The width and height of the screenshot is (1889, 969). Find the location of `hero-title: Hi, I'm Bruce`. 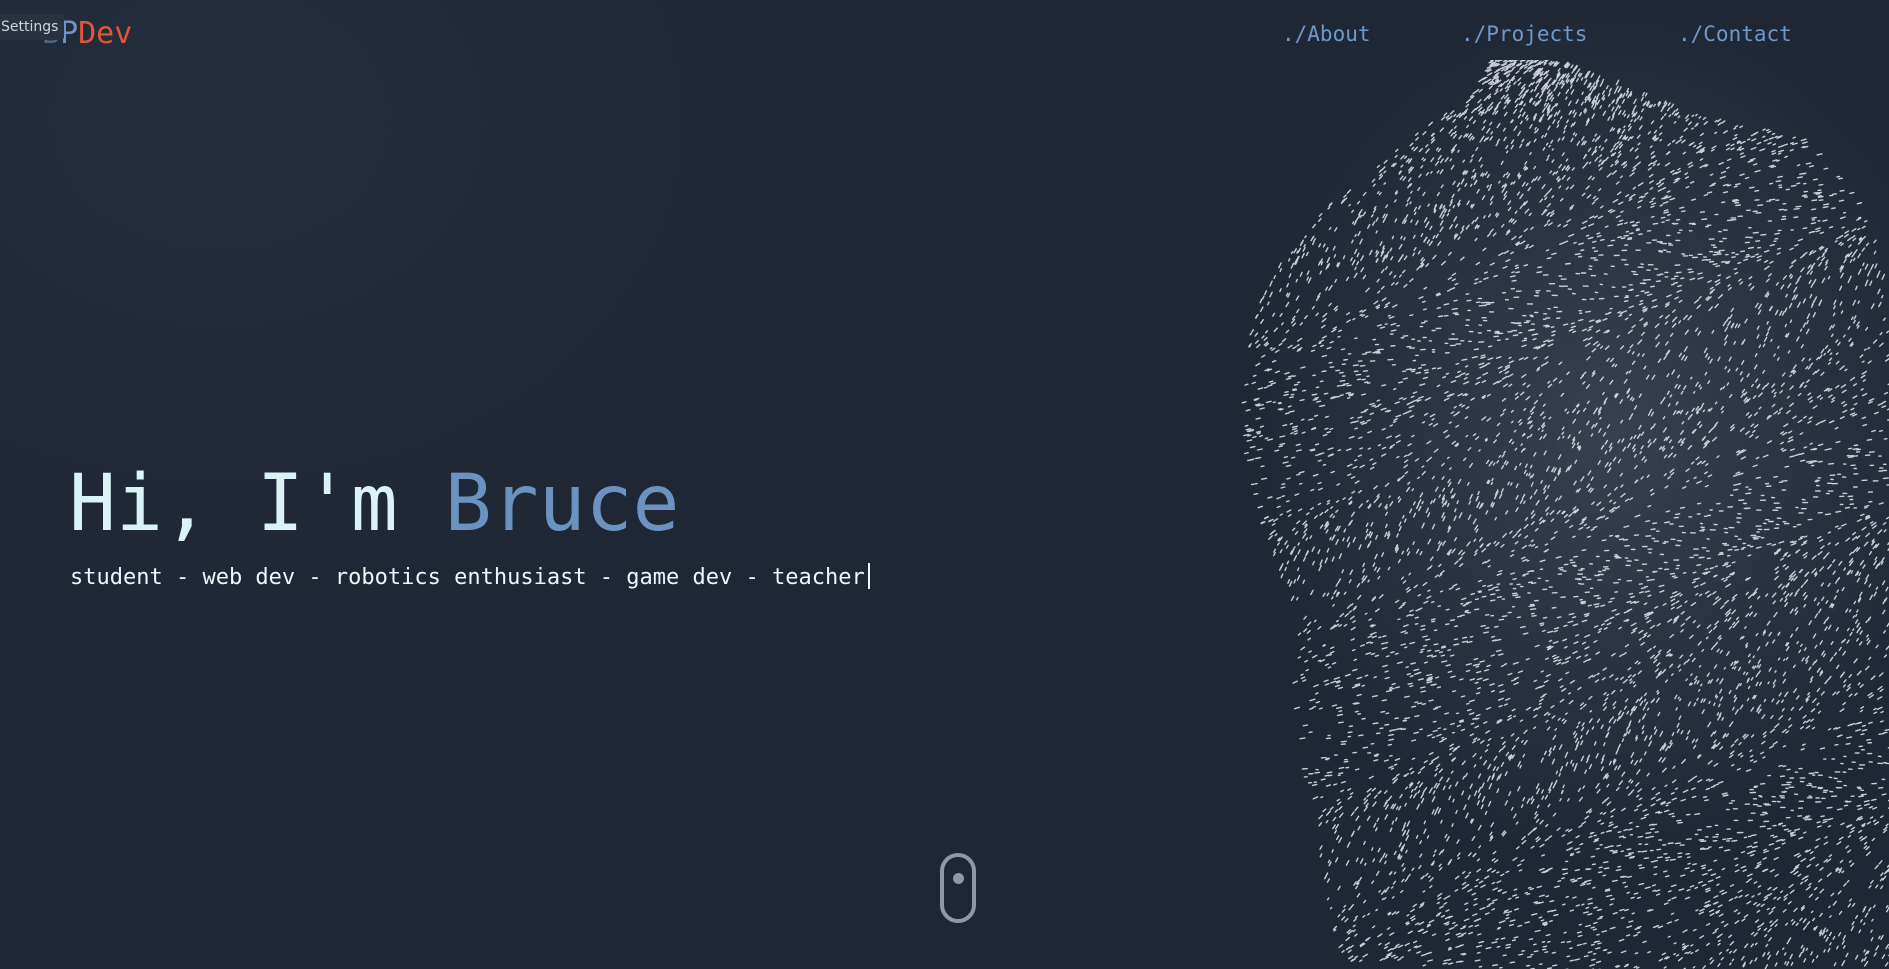

hero-title: Hi, I'm Bruce is located at coordinates (374, 504).